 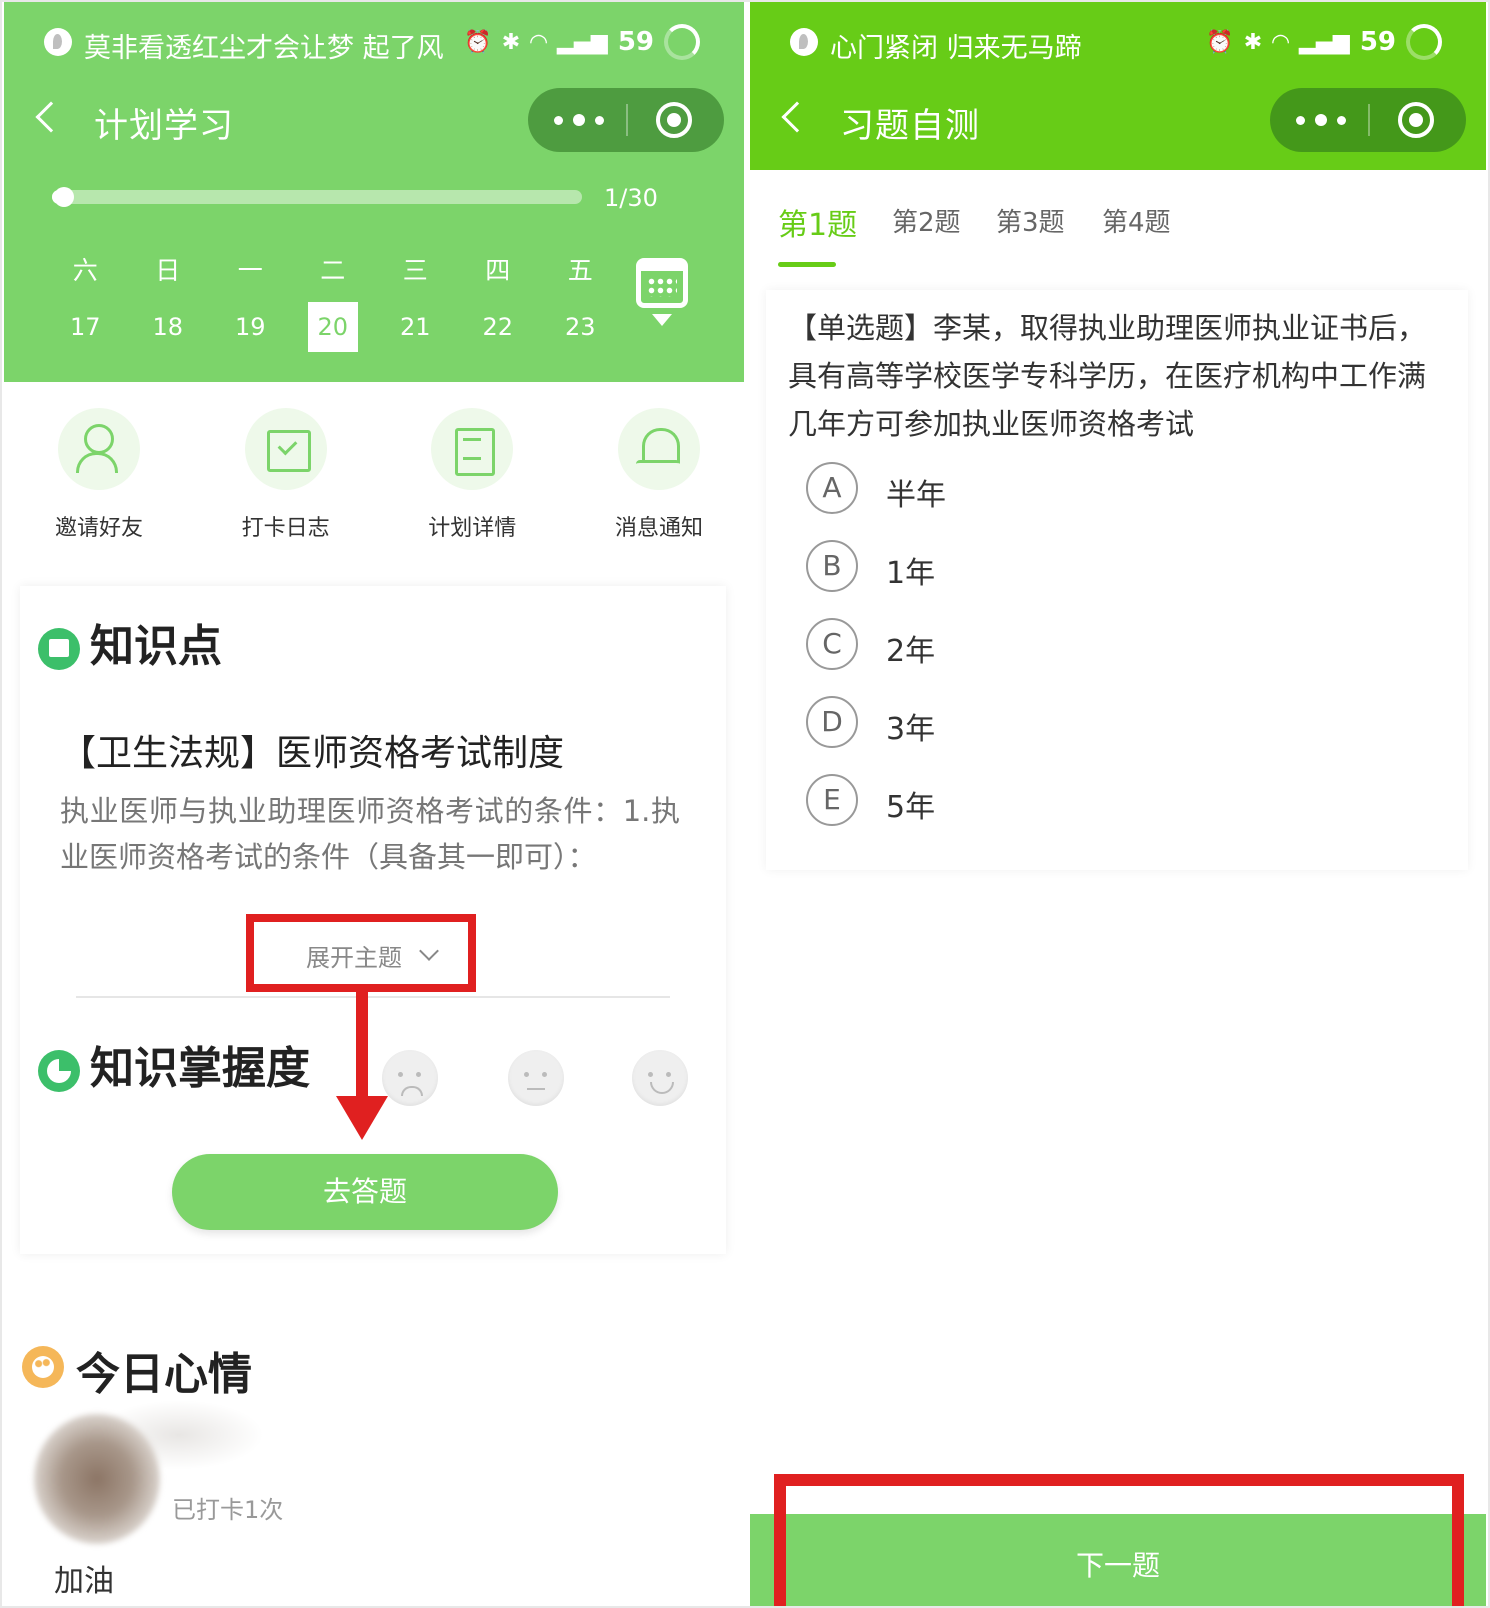 I want to click on active-tab-indicator, so click(x=807, y=264).